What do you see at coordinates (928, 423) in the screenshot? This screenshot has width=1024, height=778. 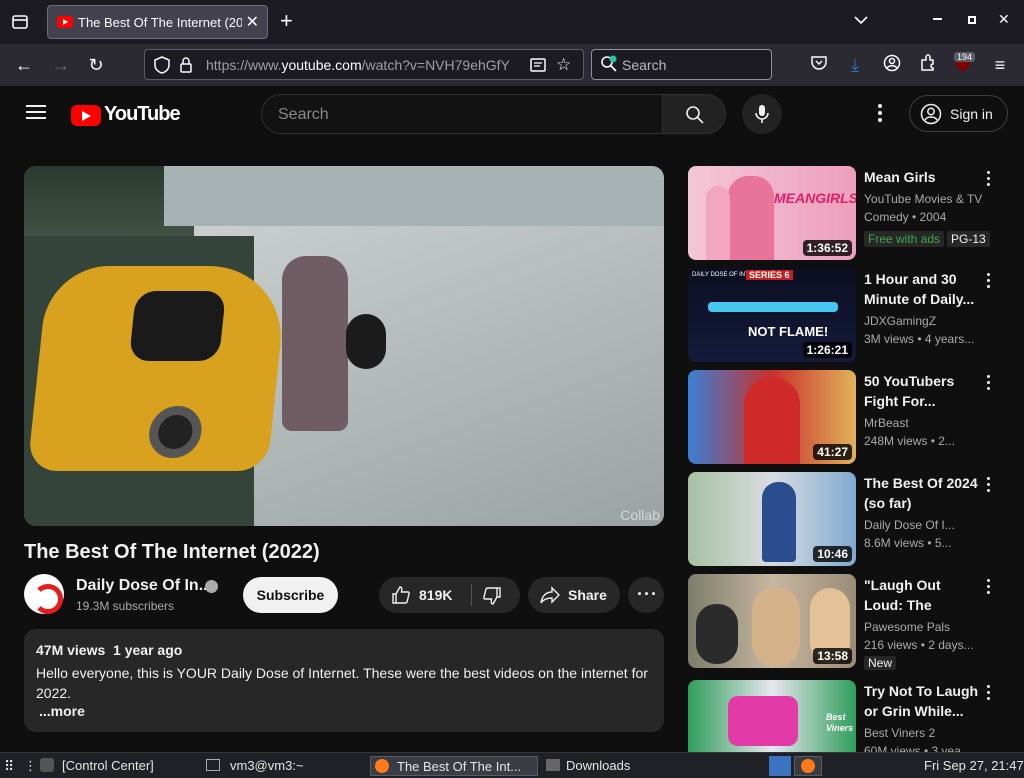 I see `recommendation-channel: MrBeast` at bounding box center [928, 423].